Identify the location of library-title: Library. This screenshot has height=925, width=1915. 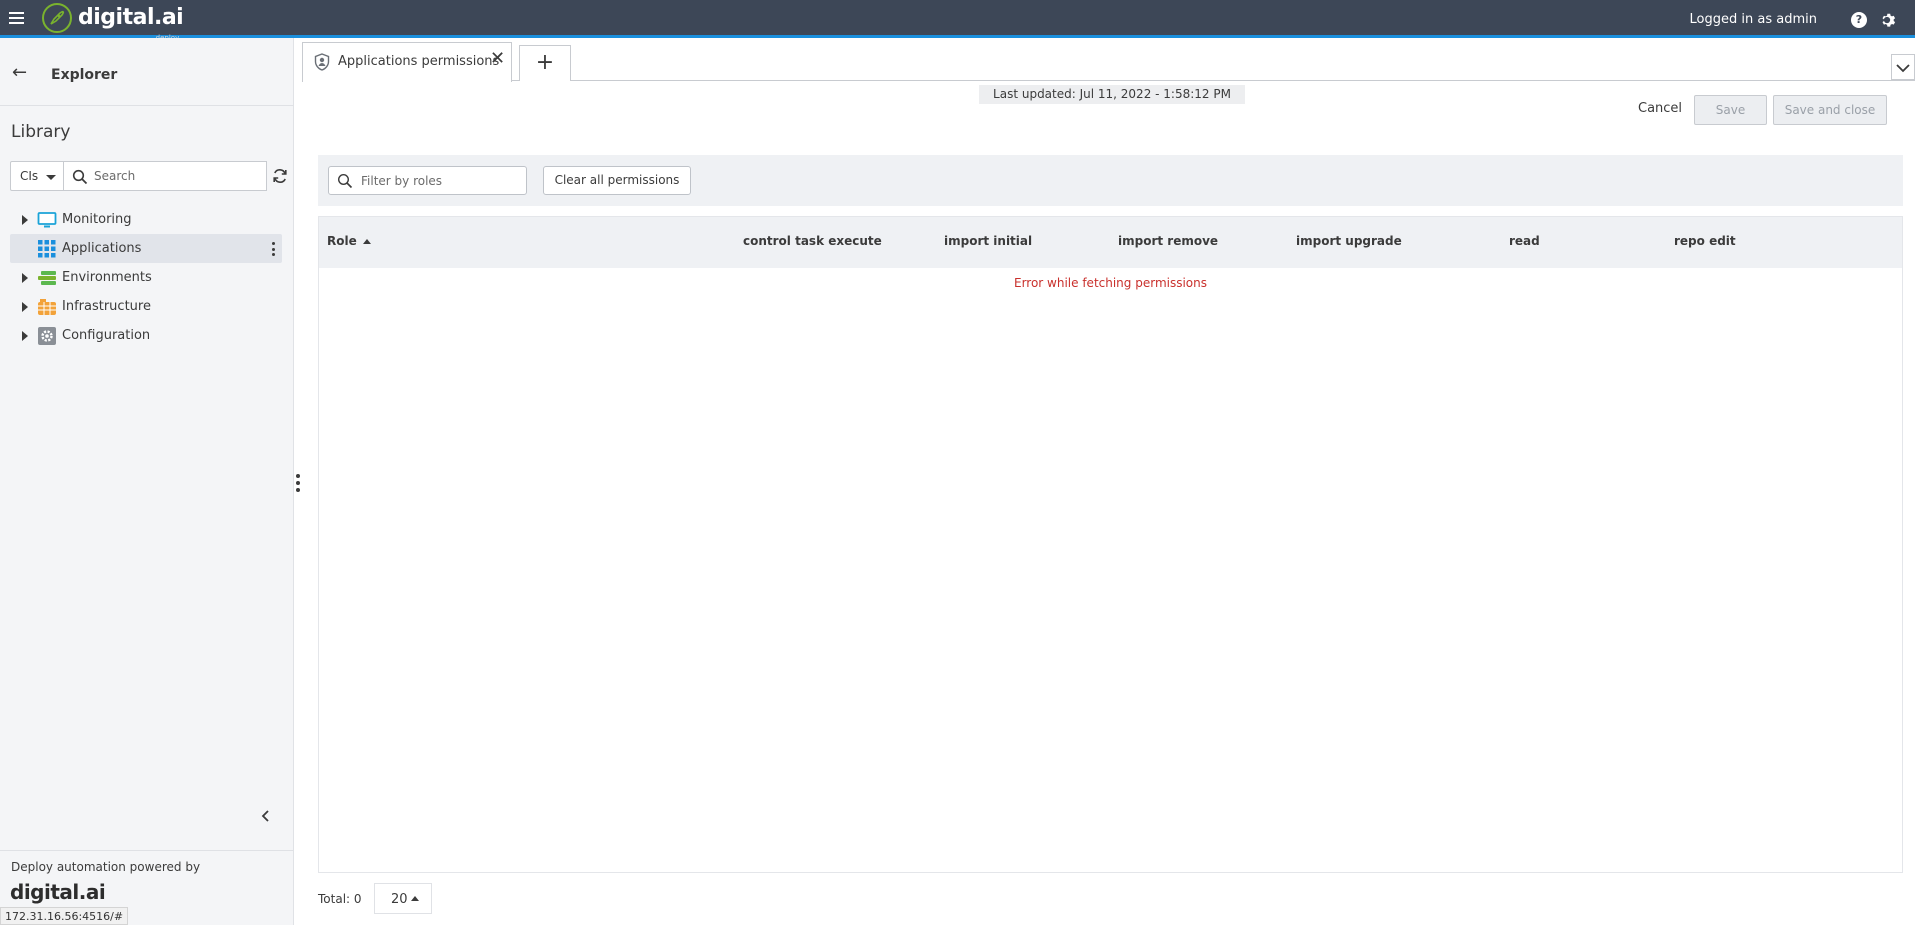
(41, 132).